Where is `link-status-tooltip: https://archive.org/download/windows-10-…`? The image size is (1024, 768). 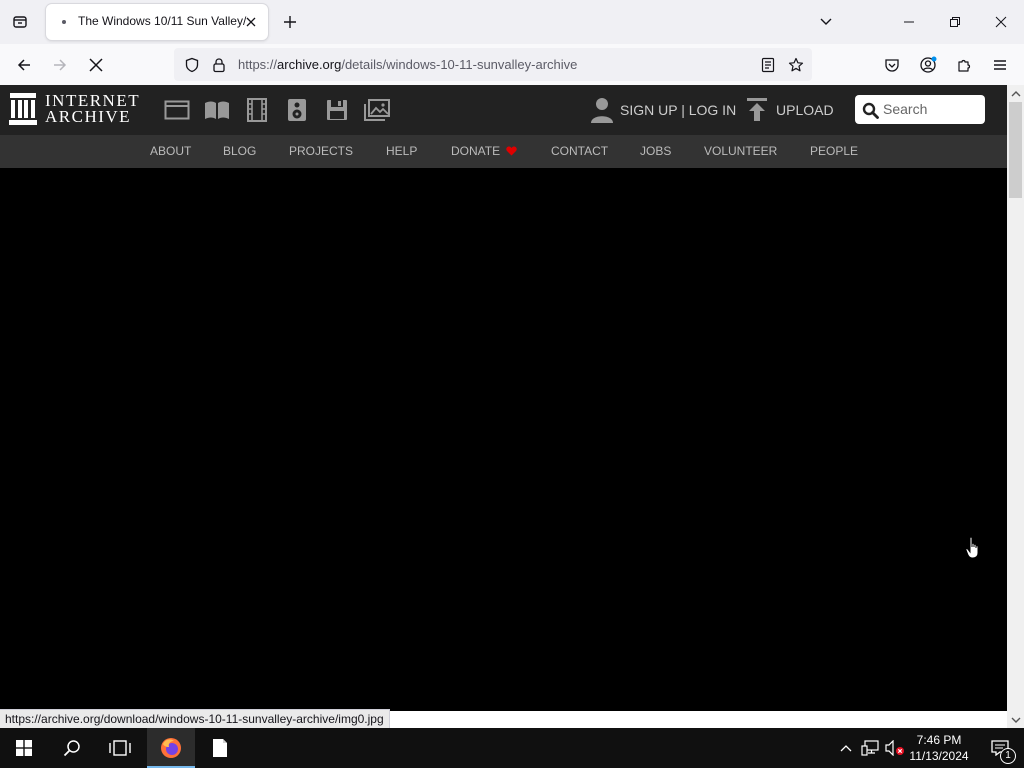
link-status-tooltip: https://archive.org/download/windows-10-… is located at coordinates (195, 719).